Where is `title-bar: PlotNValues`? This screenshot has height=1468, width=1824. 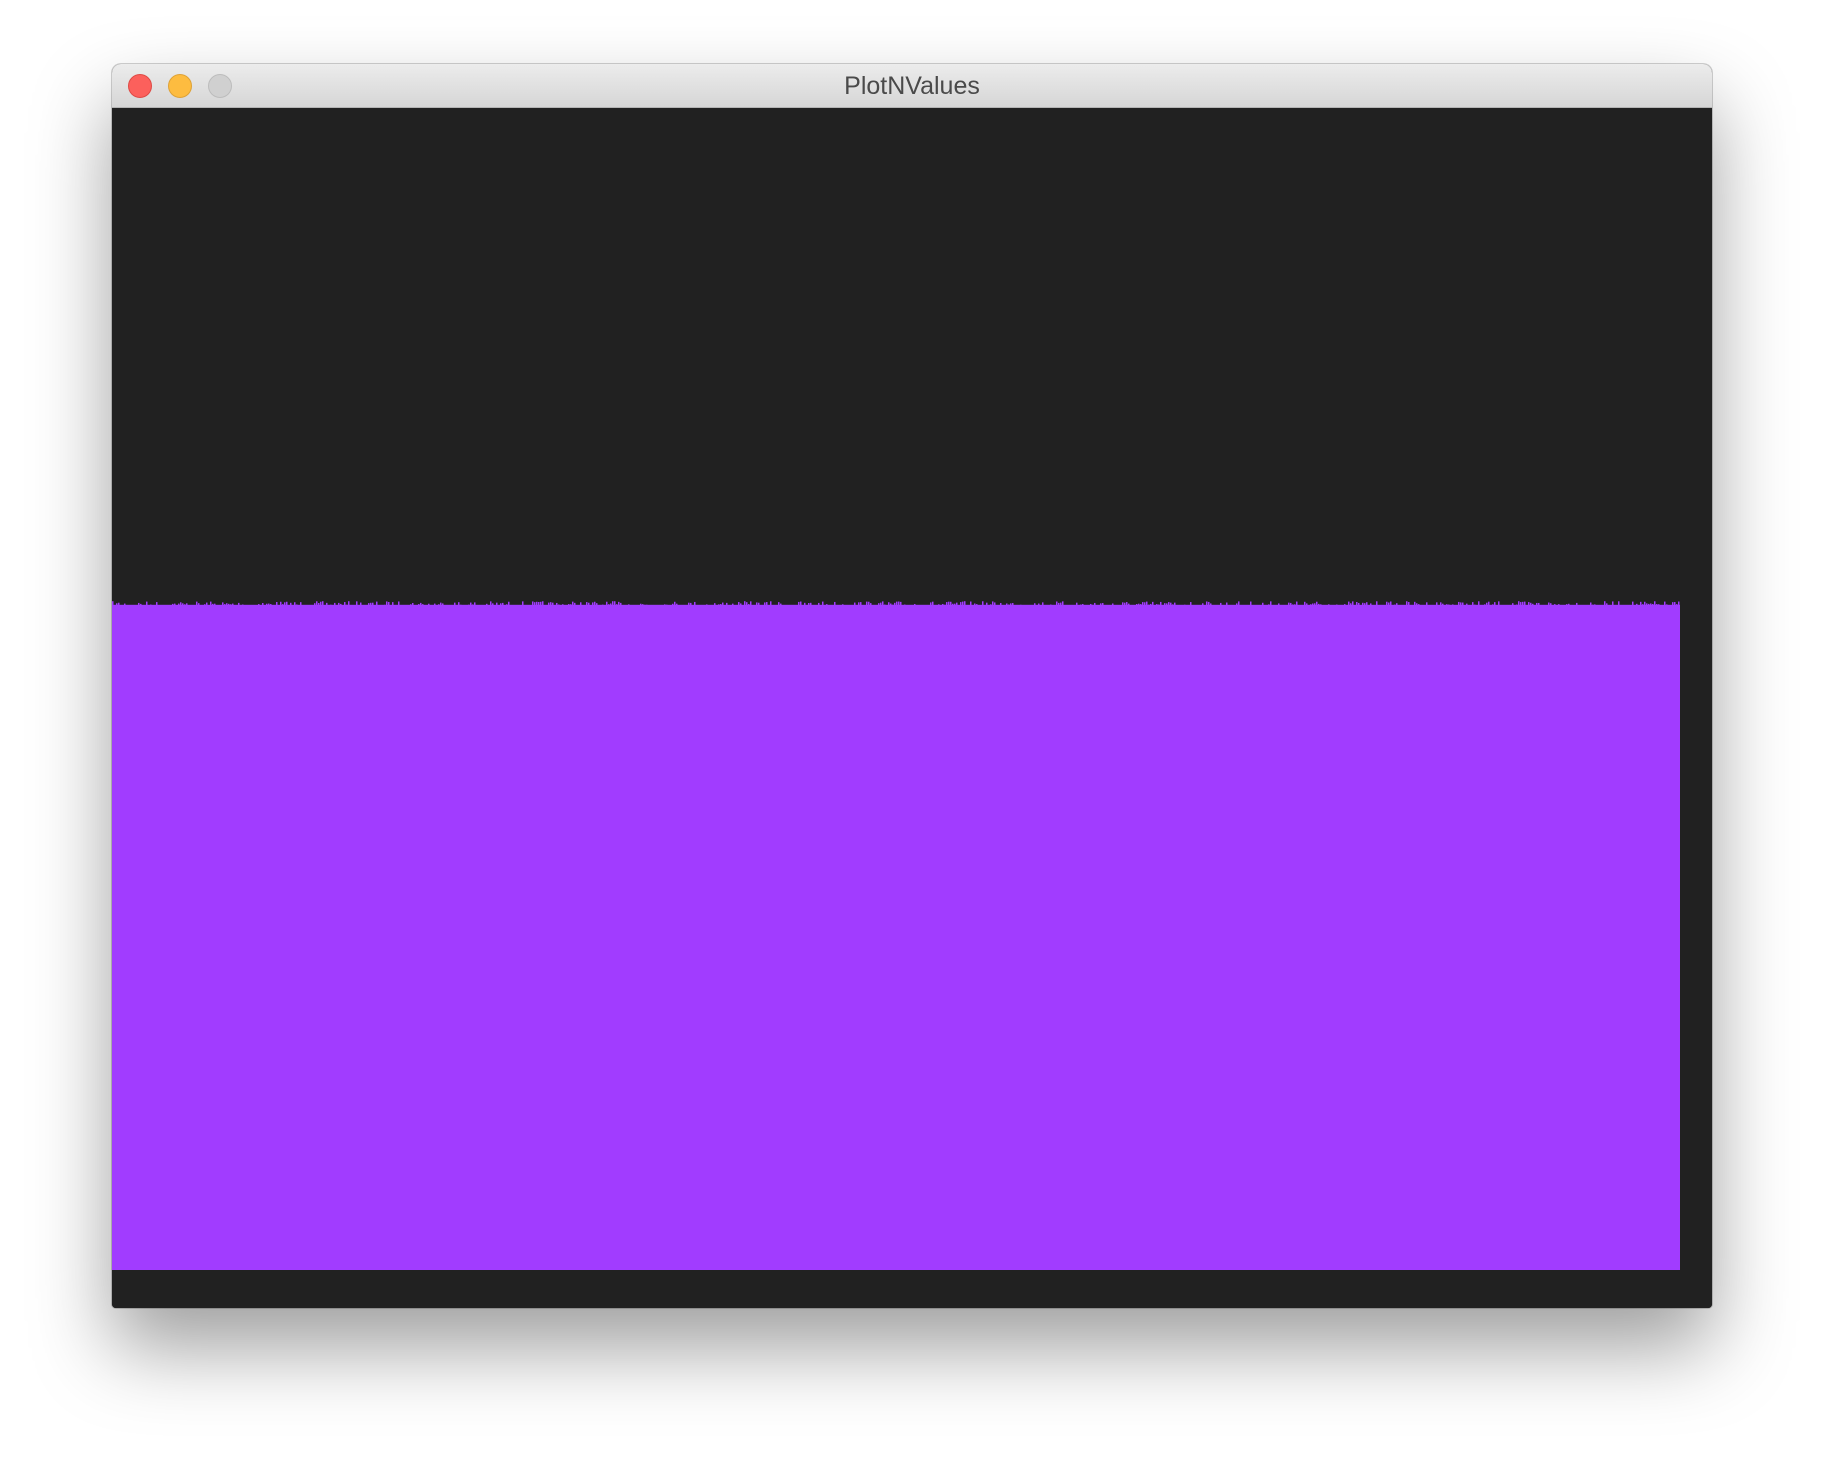
title-bar: PlotNValues is located at coordinates (912, 86).